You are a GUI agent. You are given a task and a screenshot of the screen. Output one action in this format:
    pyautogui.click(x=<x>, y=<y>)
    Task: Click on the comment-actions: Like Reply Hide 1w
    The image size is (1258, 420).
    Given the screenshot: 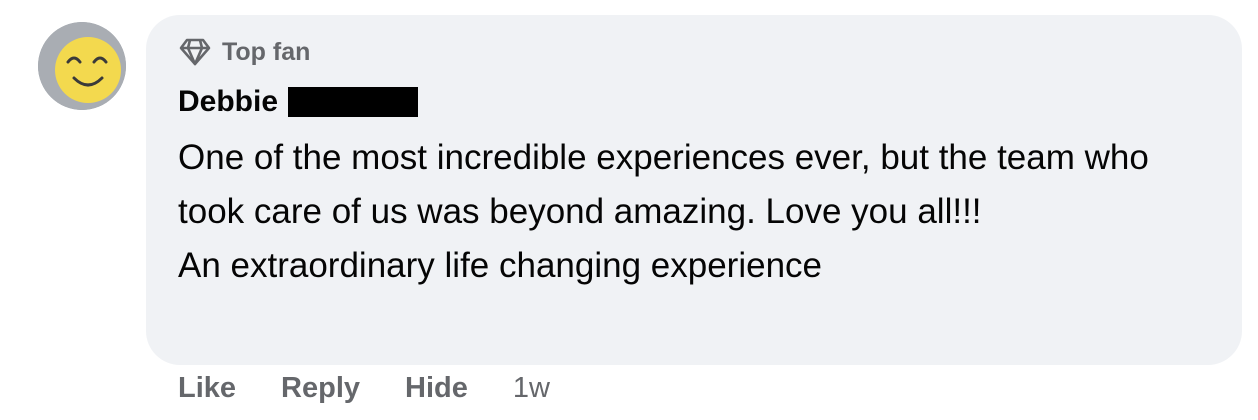 What is the action you would take?
    pyautogui.click(x=364, y=388)
    